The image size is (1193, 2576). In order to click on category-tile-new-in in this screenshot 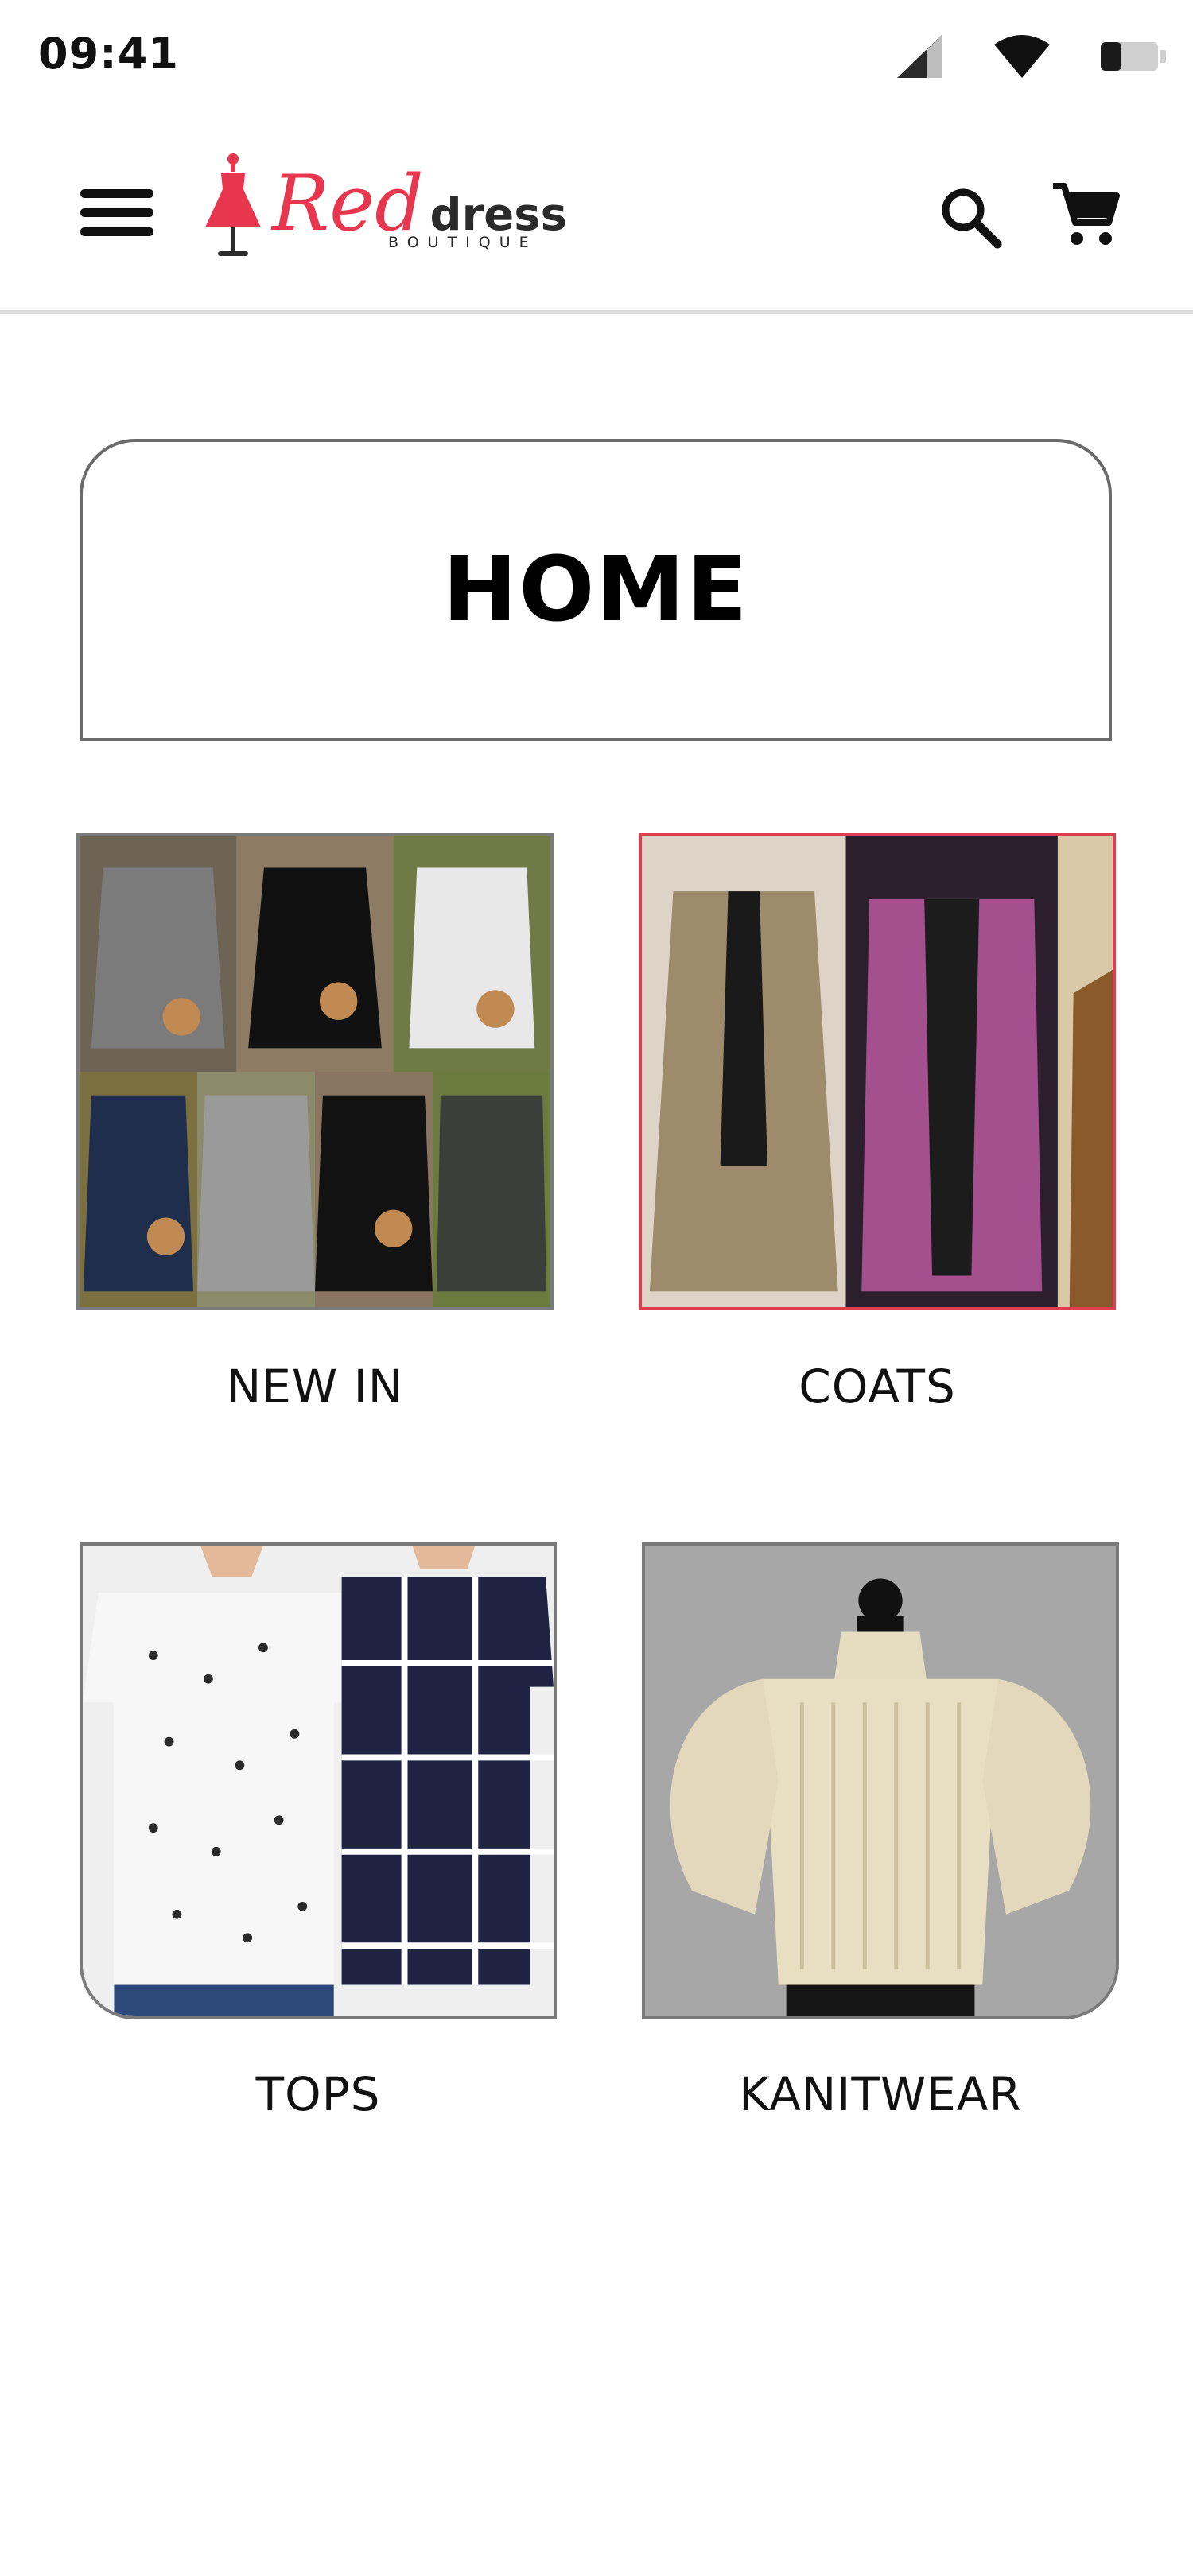, I will do `click(315, 1071)`.